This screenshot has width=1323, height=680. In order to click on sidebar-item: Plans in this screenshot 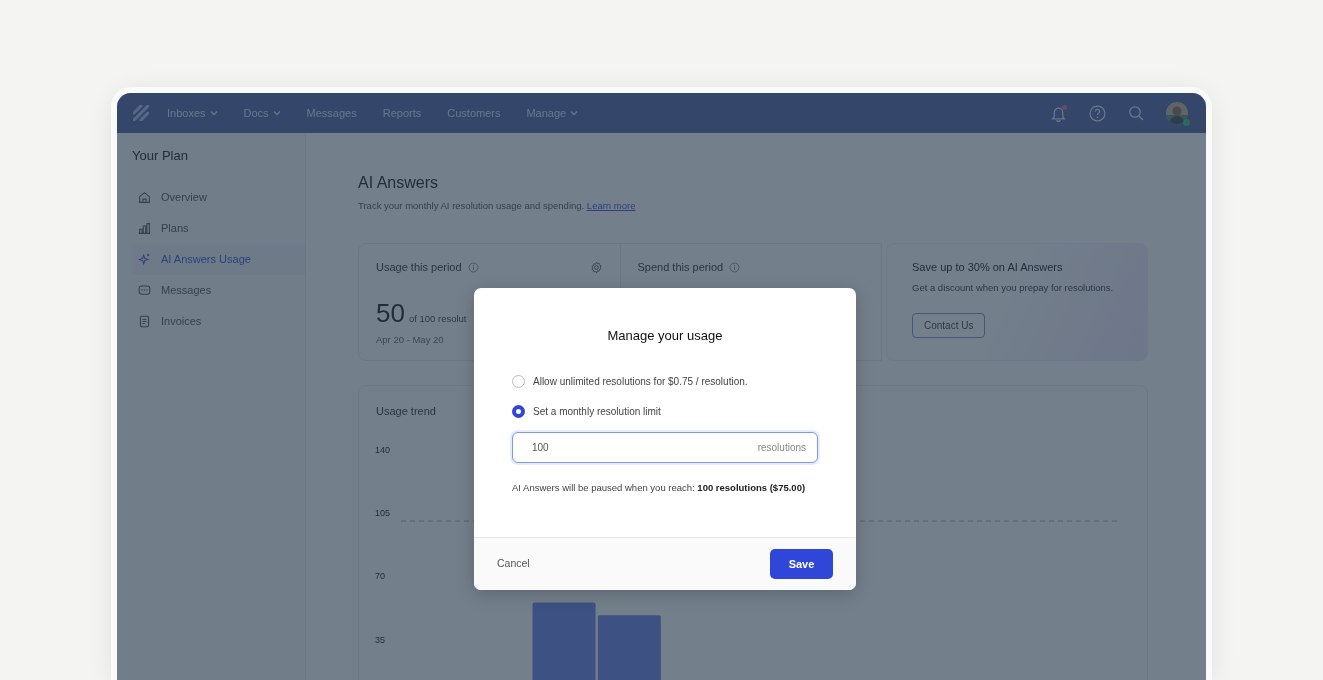, I will do `click(218, 228)`.